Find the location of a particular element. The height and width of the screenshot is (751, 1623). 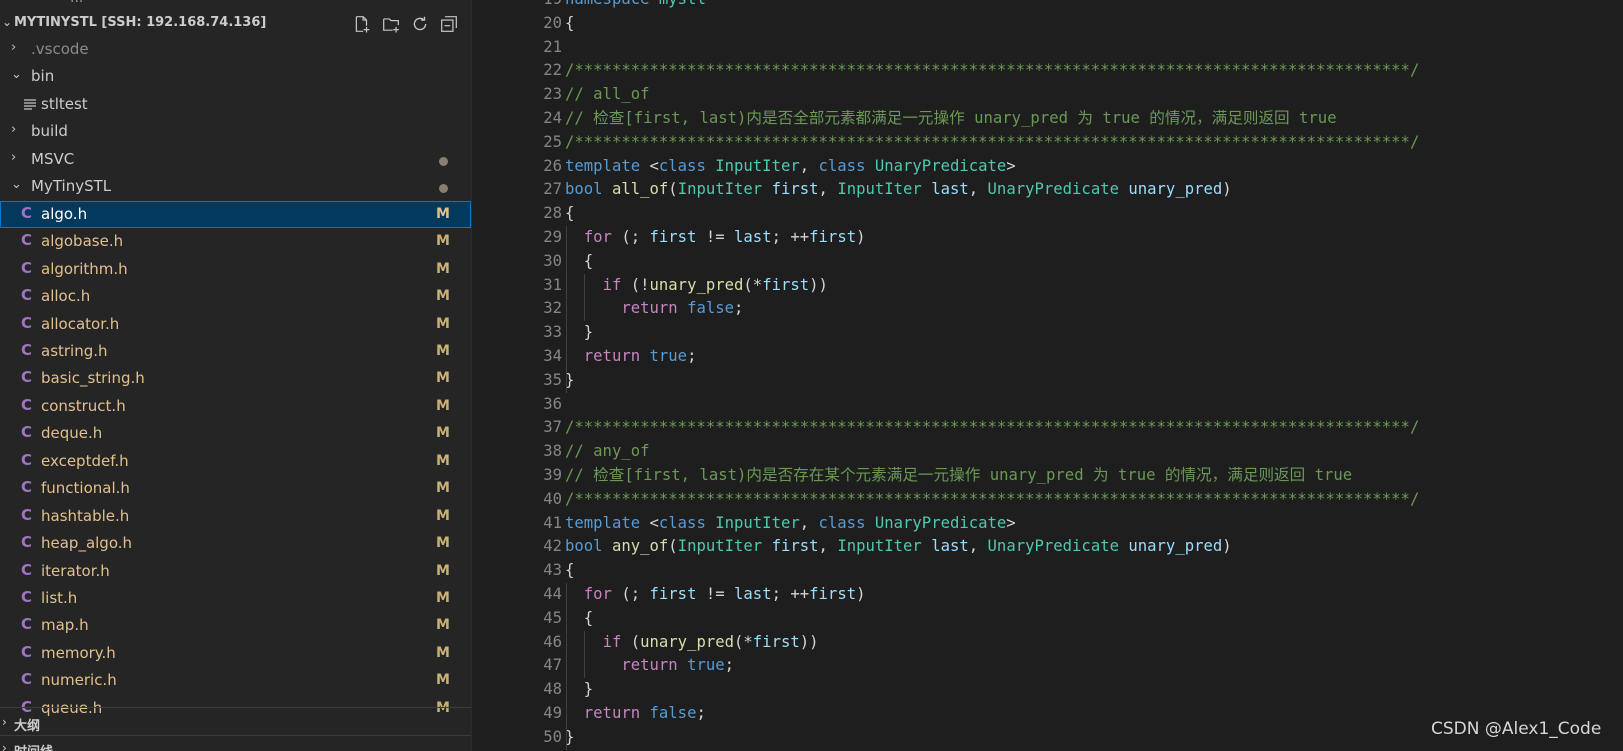

code-line: 36 is located at coordinates (1047, 405).